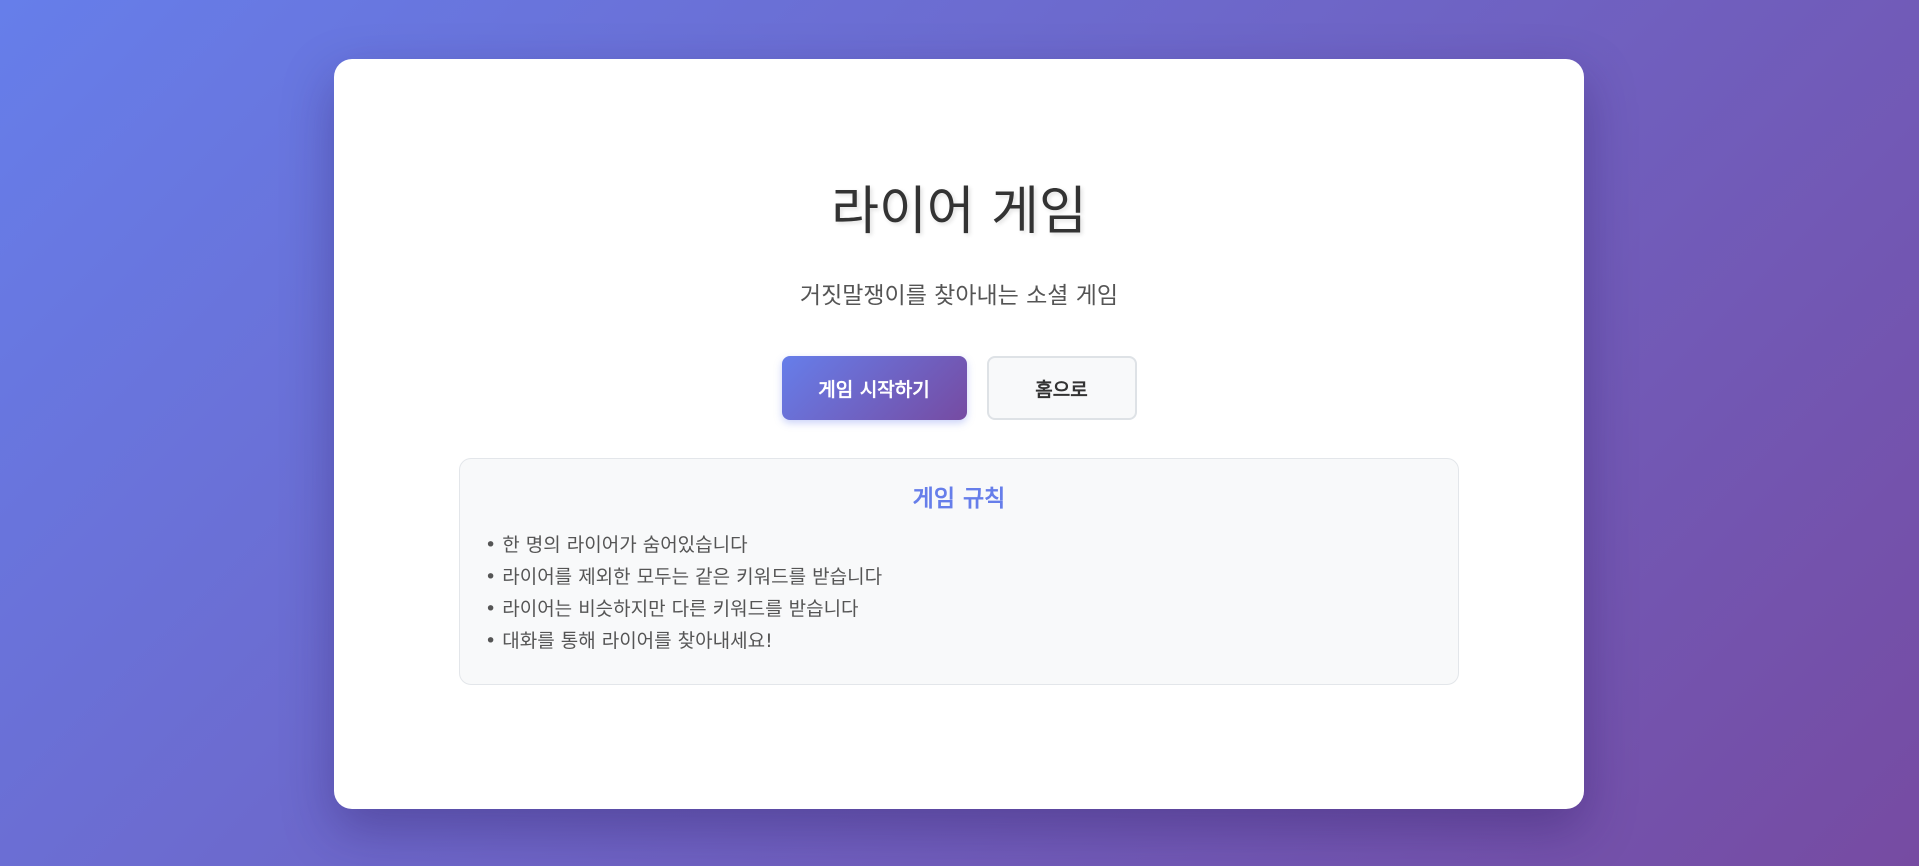 The height and width of the screenshot is (866, 1919). I want to click on rules-title: 게임 규칙, so click(959, 499).